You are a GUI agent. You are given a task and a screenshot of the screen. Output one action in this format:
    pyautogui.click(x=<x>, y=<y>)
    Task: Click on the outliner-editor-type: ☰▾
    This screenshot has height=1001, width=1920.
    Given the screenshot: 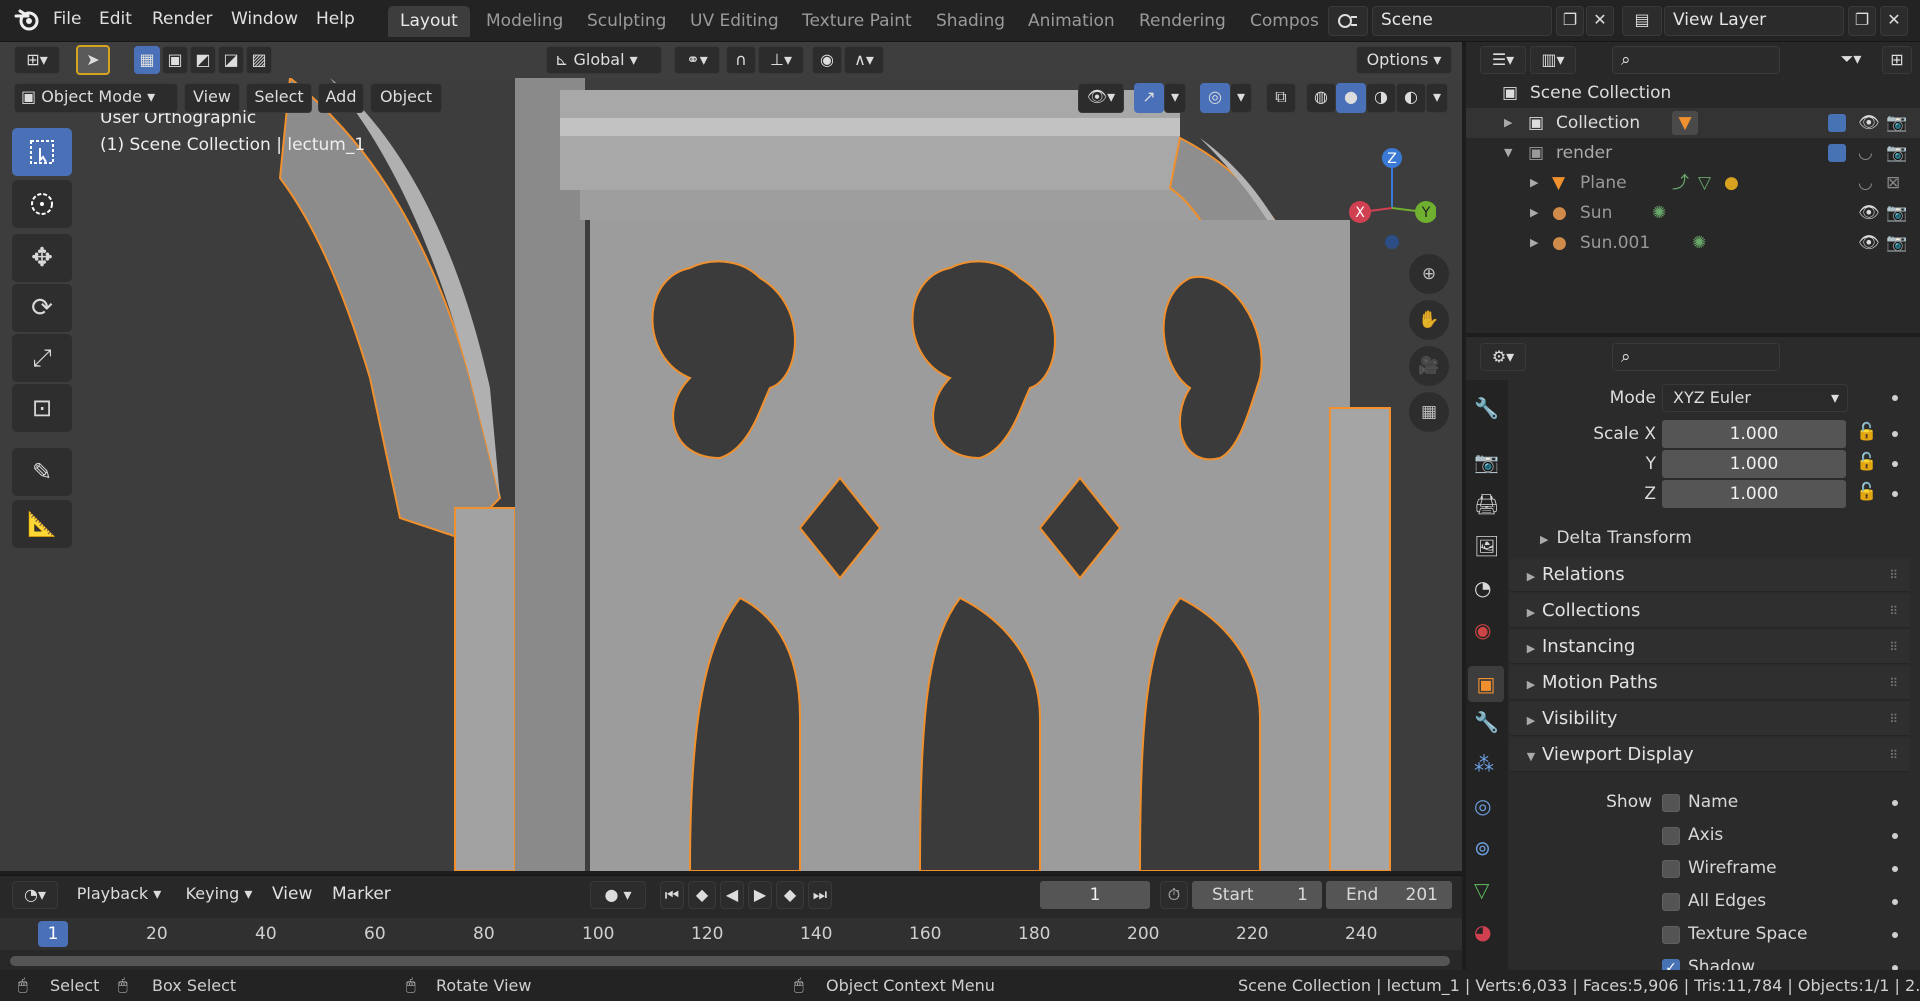 What is the action you would take?
    pyautogui.click(x=1503, y=60)
    